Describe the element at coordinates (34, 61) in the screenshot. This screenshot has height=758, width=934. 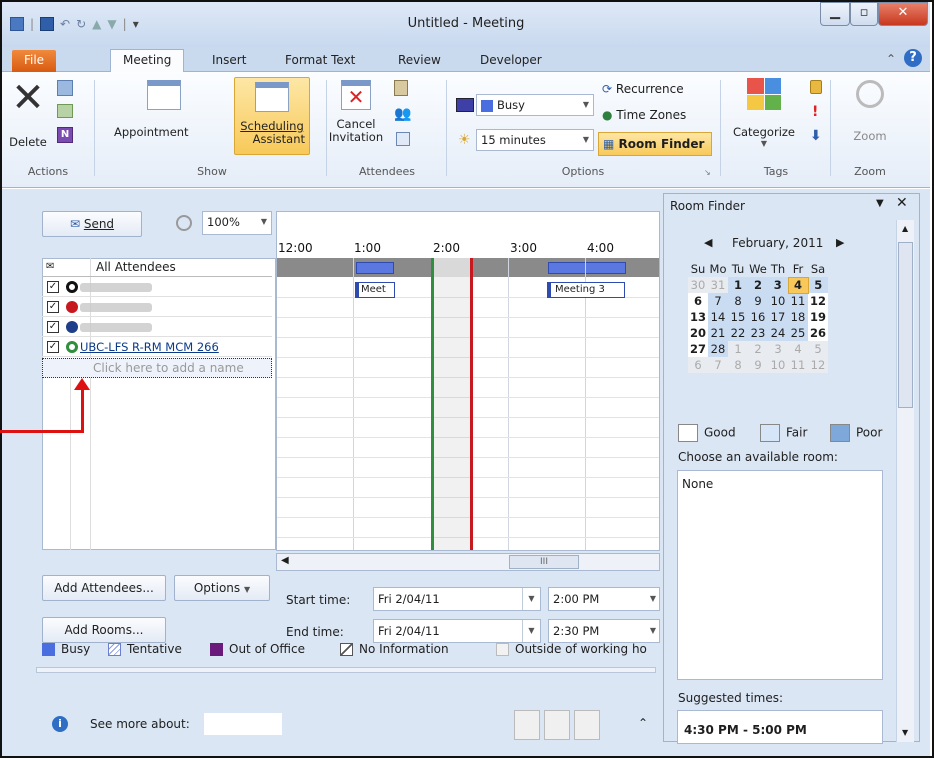
I see `tab-file: File` at that location.